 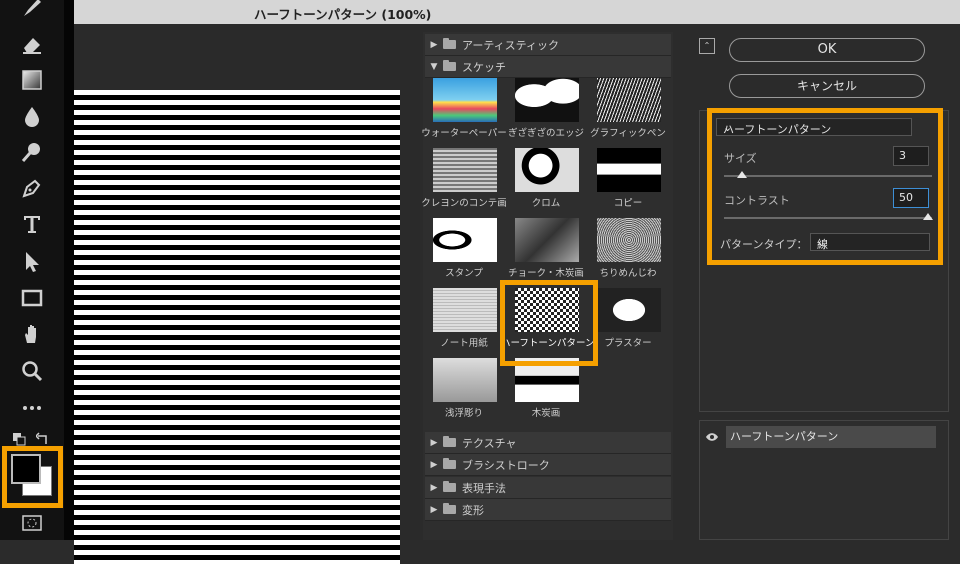 I want to click on eraser-icon, so click(x=32, y=44).